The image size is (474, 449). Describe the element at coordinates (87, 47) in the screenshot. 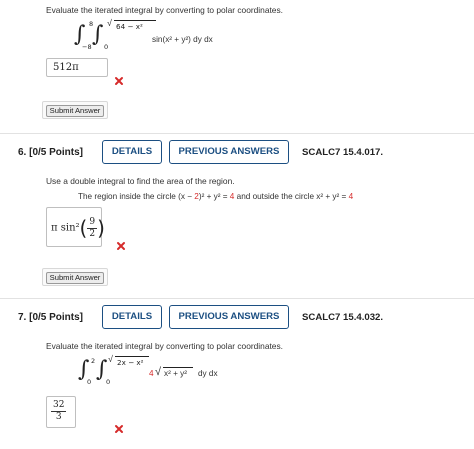

I see `q5-outer-lower-limit: −8` at that location.